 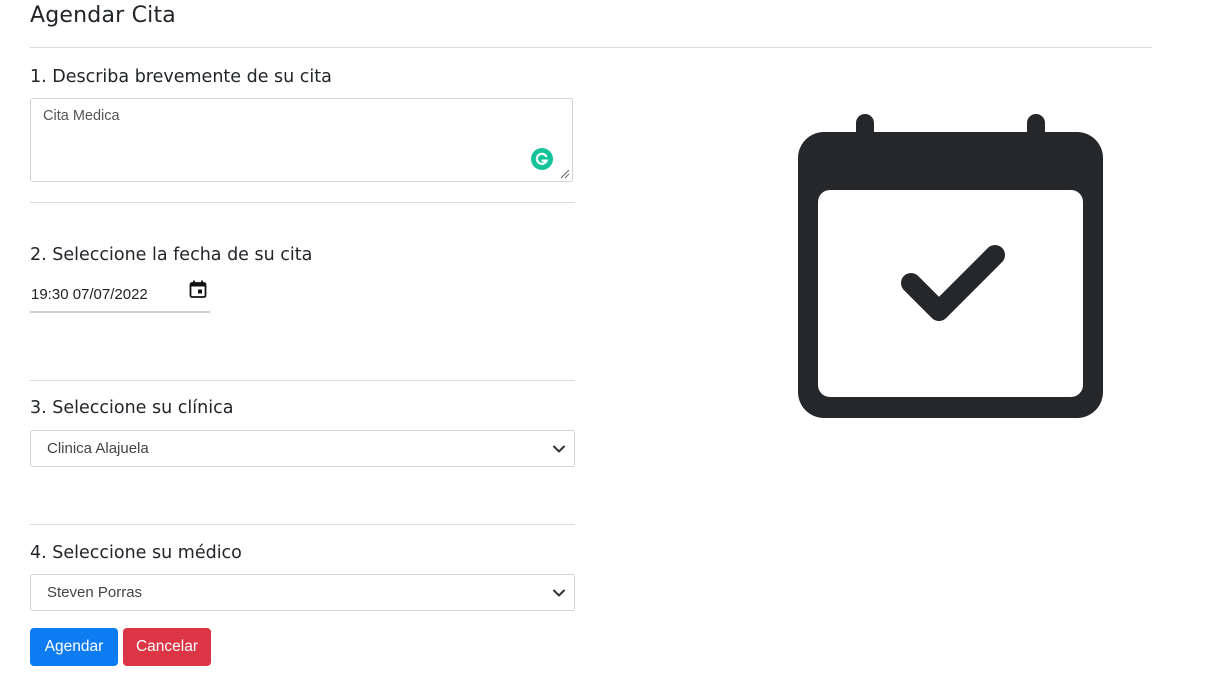 I want to click on doctor-select-value: Steven Porras, so click(x=95, y=592).